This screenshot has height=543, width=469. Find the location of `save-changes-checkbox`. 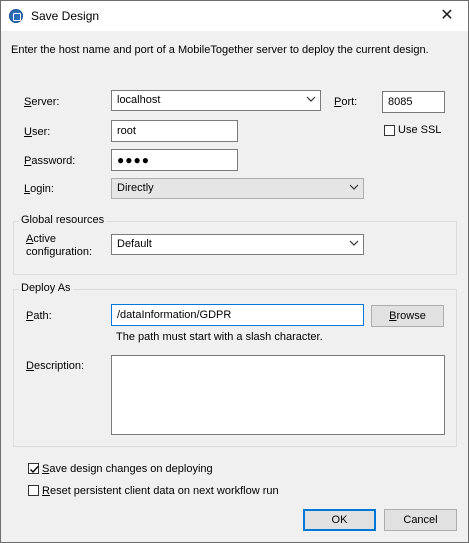

save-changes-checkbox is located at coordinates (33, 468).